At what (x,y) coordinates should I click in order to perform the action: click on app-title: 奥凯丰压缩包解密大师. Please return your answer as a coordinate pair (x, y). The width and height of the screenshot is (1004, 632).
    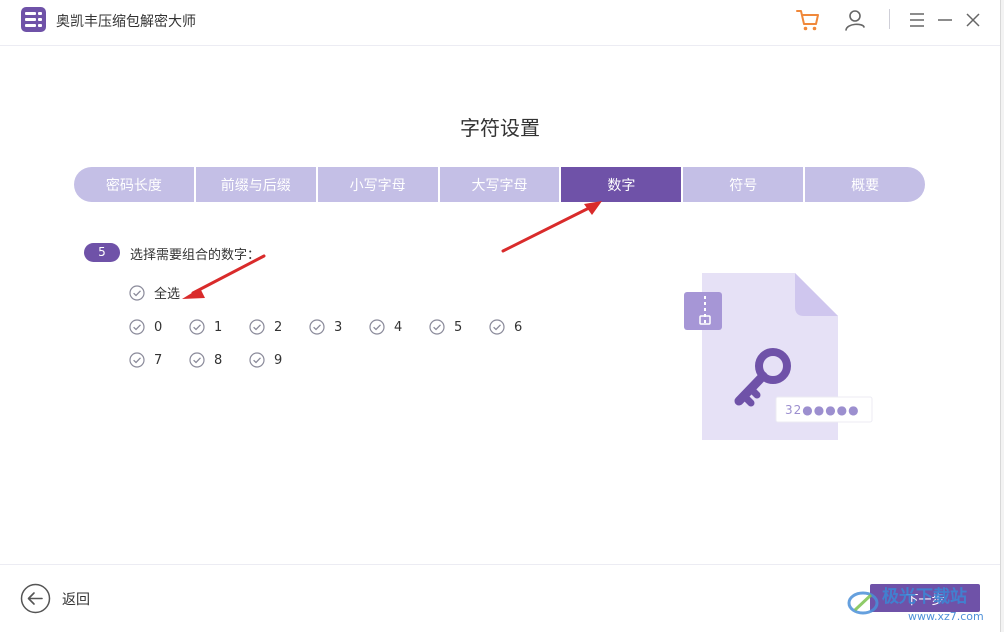
    Looking at the image, I should click on (126, 22).